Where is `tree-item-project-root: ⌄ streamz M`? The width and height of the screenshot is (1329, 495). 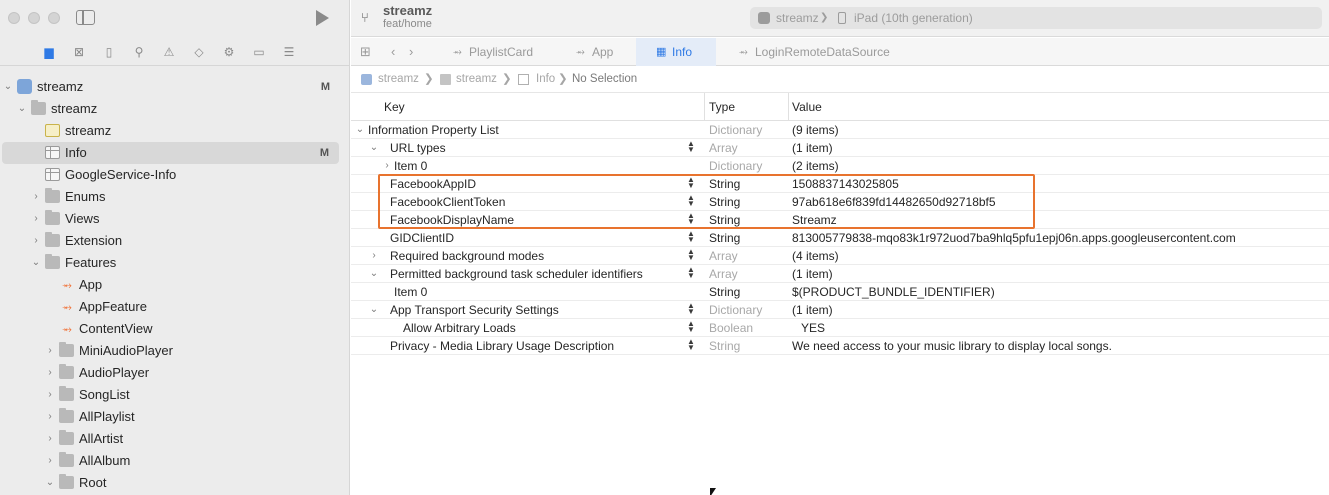 tree-item-project-root: ⌄ streamz M is located at coordinates (175, 87).